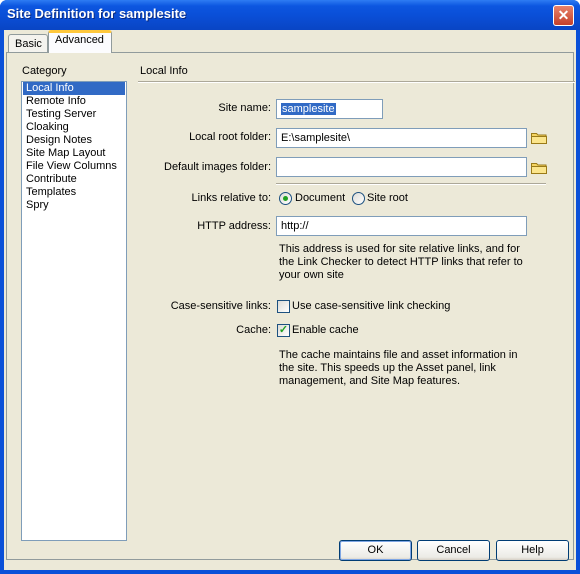 This screenshot has height=574, width=580. I want to click on http-address-value: http://, so click(295, 226).